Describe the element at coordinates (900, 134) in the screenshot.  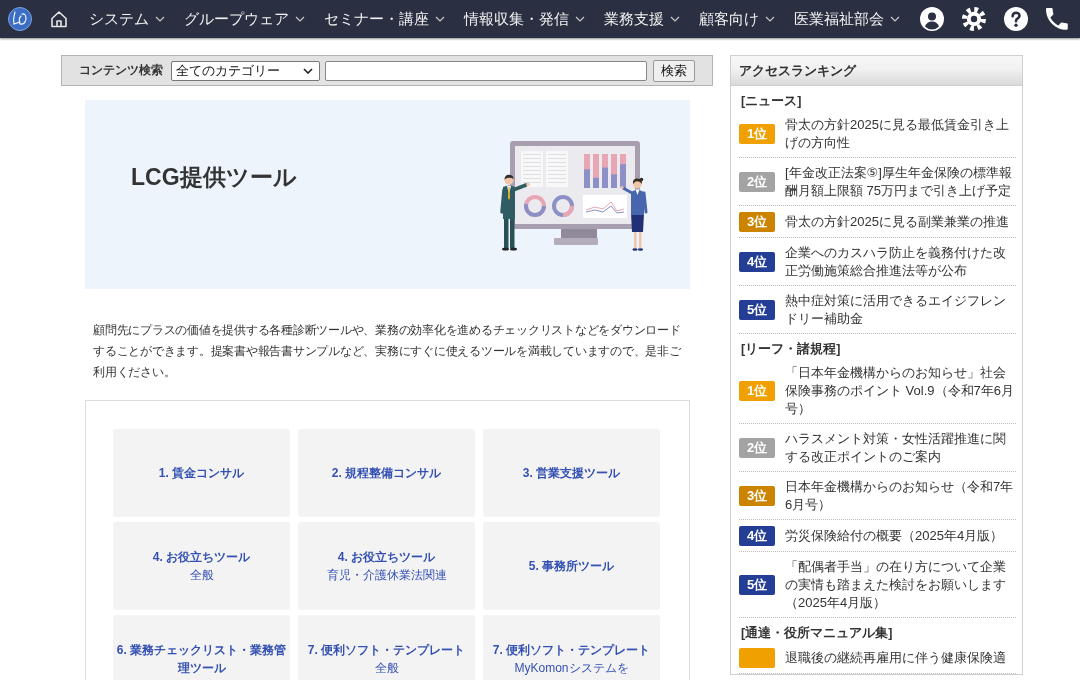
I see `ranking-link: 骨太の方針2025に見る最低賃金引き上げの方向性` at that location.